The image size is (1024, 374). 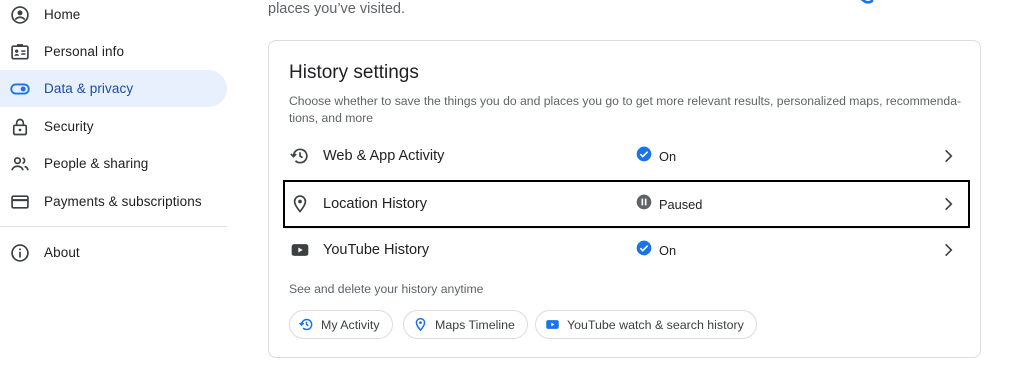 What do you see at coordinates (644, 204) in the screenshot?
I see `pause-circle-icon` at bounding box center [644, 204].